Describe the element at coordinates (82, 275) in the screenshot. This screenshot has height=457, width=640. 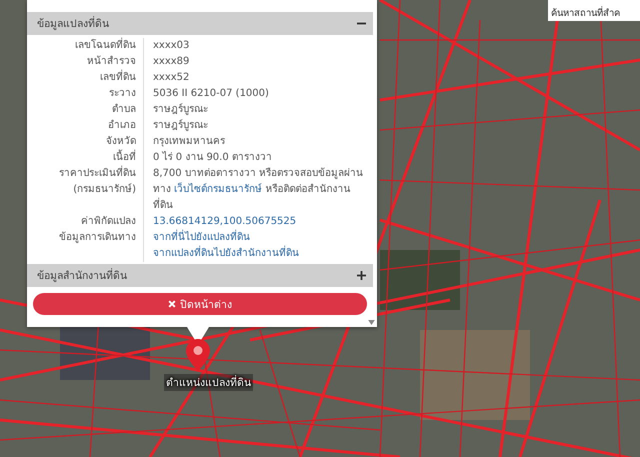
I see `section-title: ข้อมูลสำนักงานที่ดิน` at that location.